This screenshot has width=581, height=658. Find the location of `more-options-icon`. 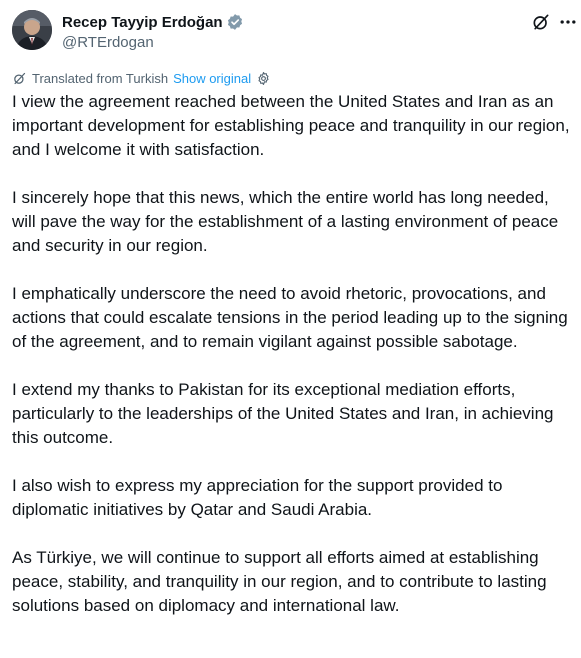

more-options-icon is located at coordinates (568, 22).